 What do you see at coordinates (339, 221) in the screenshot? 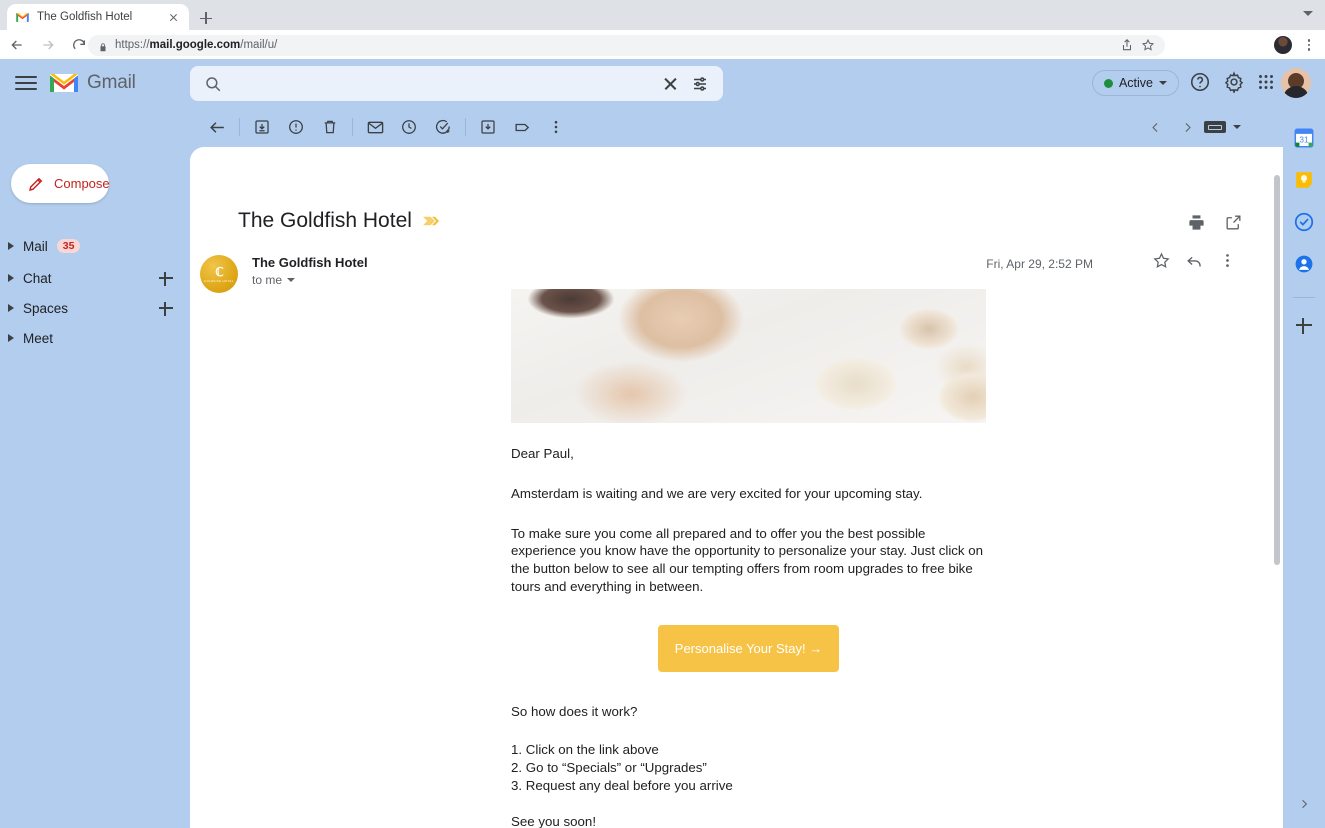
I see `subject-row: The Goldfish Hotel` at bounding box center [339, 221].